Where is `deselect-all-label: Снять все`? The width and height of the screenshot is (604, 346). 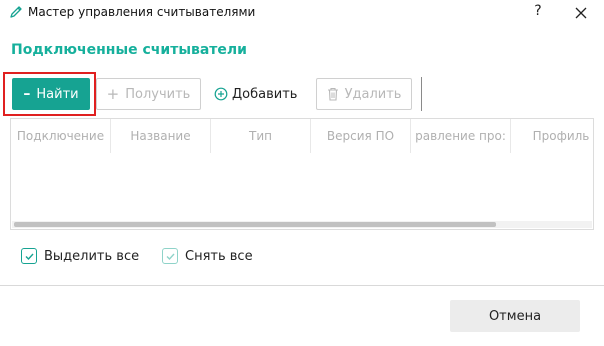 deselect-all-label: Снять все is located at coordinates (219, 256).